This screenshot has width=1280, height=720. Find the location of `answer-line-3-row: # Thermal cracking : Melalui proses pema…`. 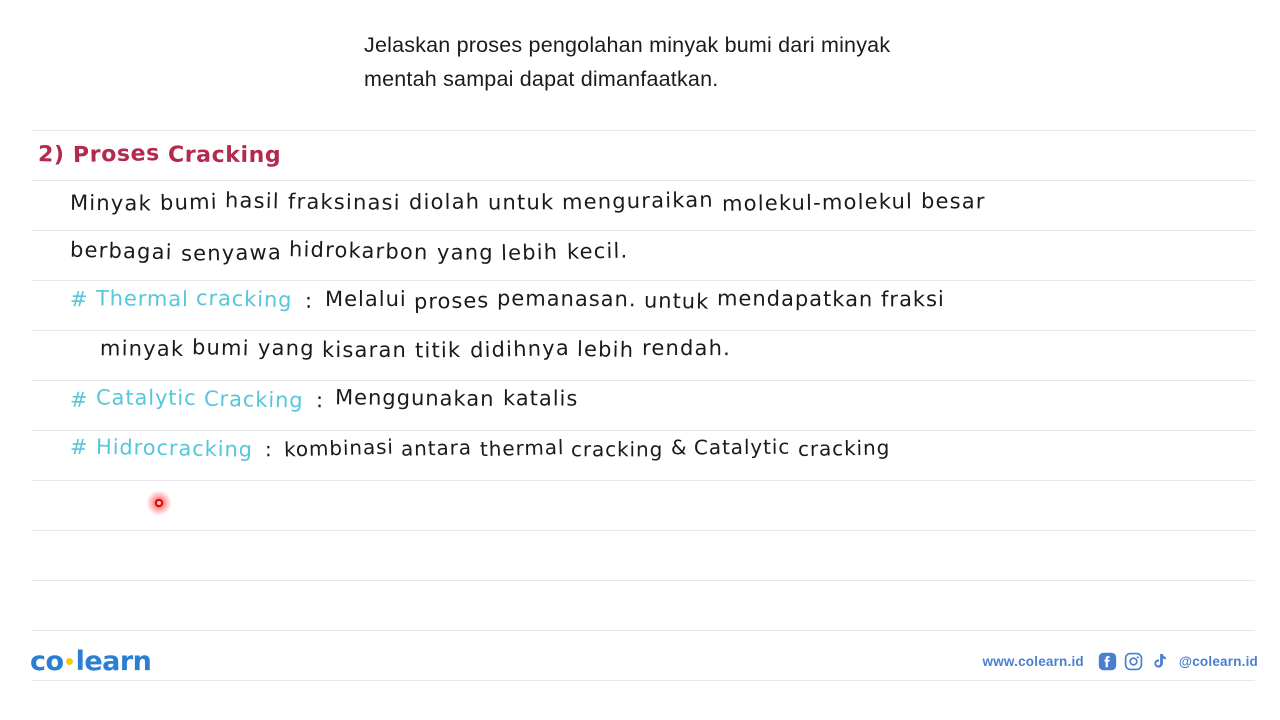

answer-line-3-row: # Thermal cracking : Melalui proses pema… is located at coordinates (507, 299).